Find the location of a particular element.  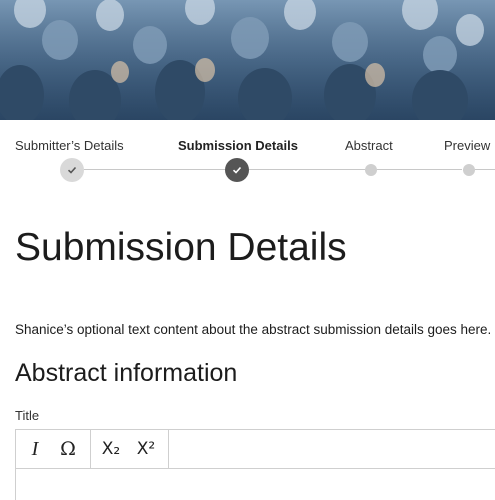

step-label-abstract: Abstract is located at coordinates (369, 145).